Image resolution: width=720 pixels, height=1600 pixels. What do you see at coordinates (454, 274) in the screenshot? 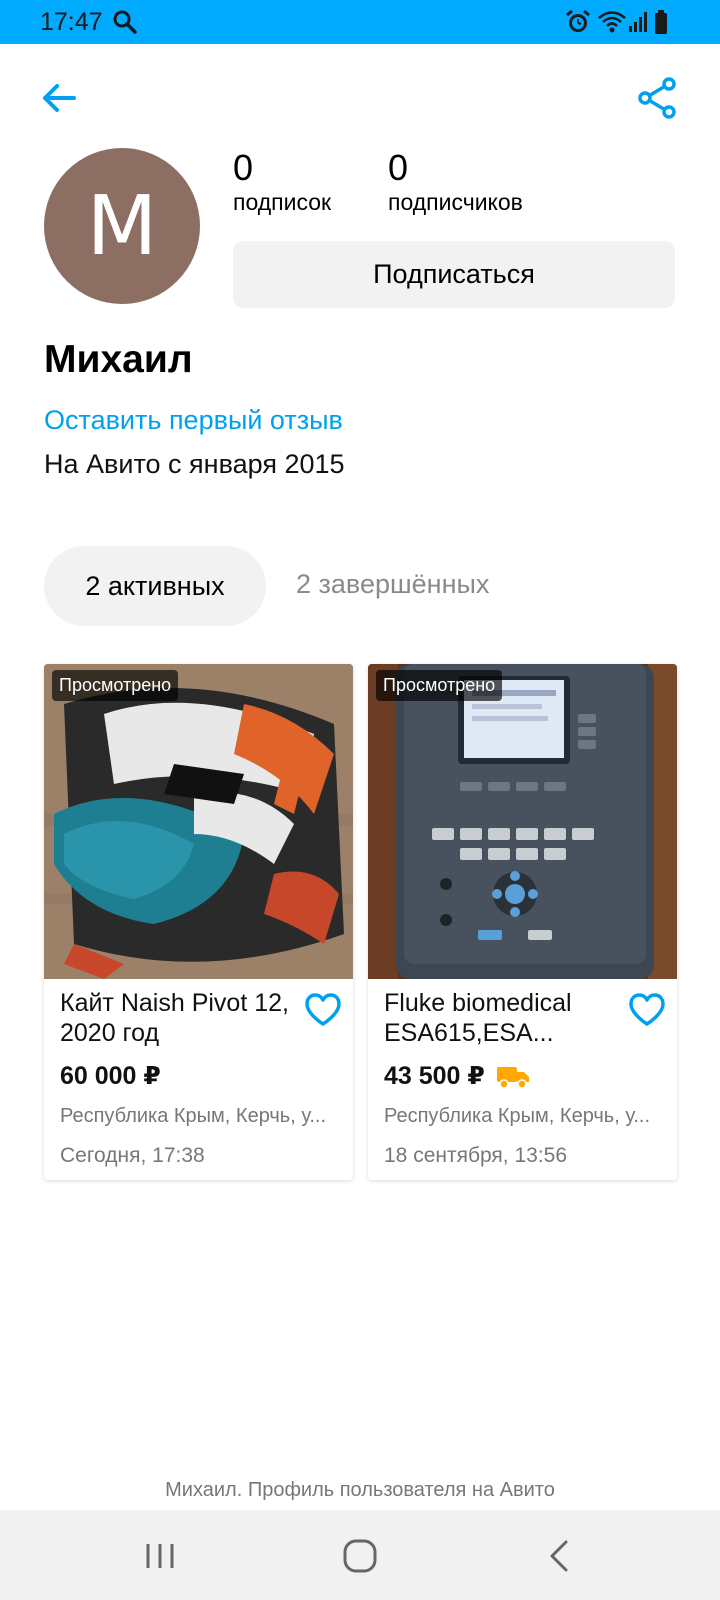
I see `subscribe-button: Подписаться` at bounding box center [454, 274].